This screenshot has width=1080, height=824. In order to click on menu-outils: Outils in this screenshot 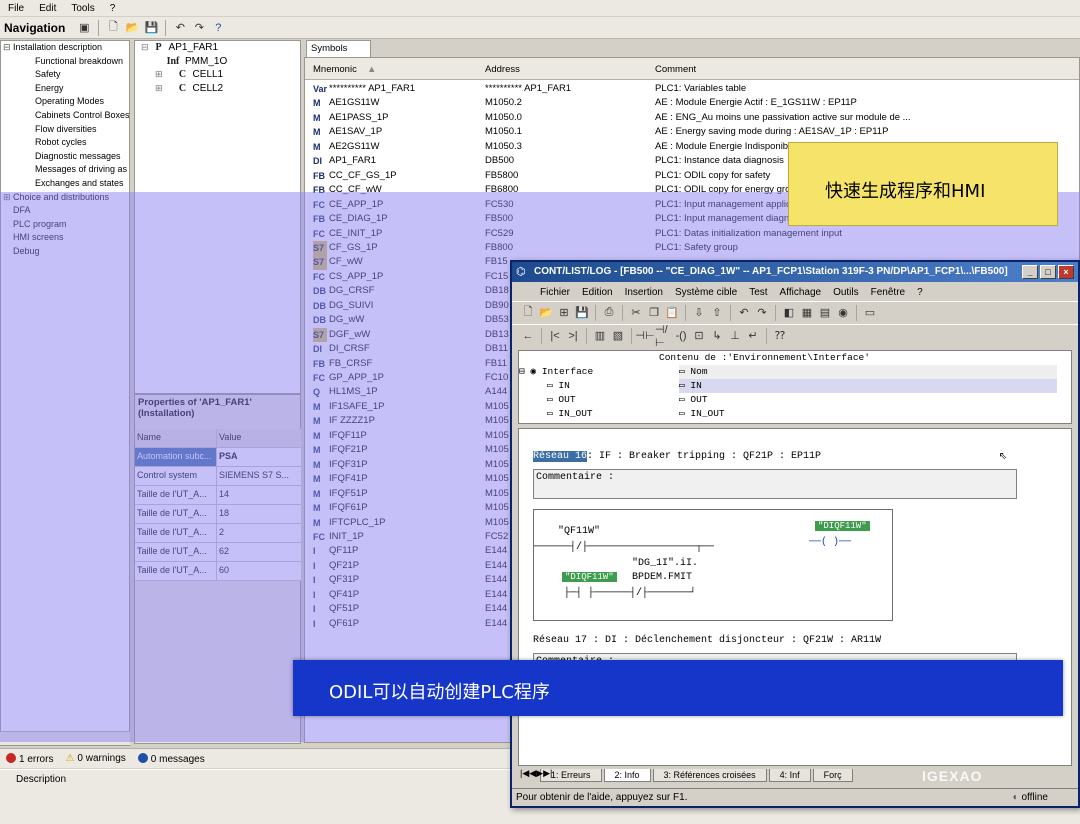, I will do `click(846, 292)`.